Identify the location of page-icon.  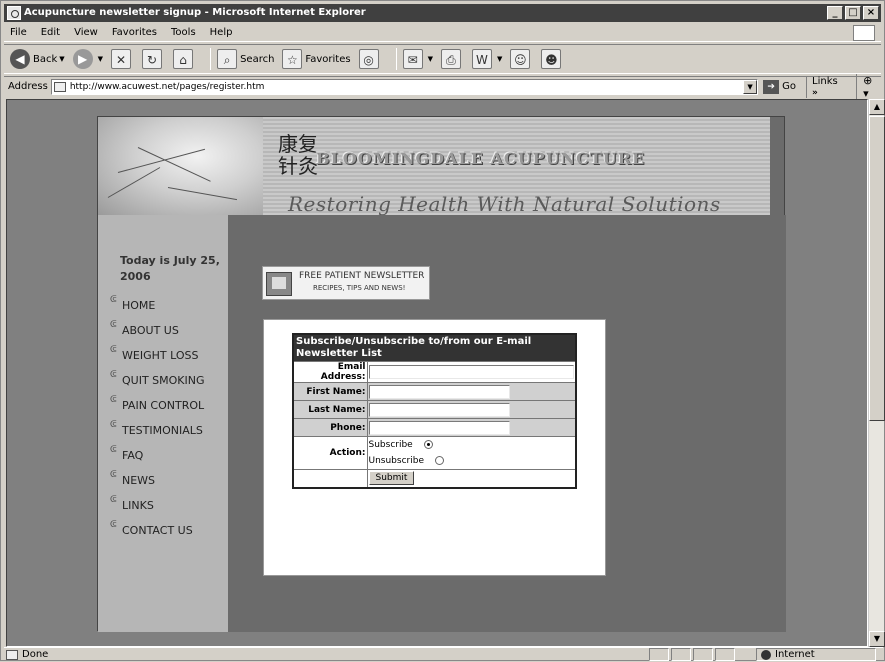
(59, 86).